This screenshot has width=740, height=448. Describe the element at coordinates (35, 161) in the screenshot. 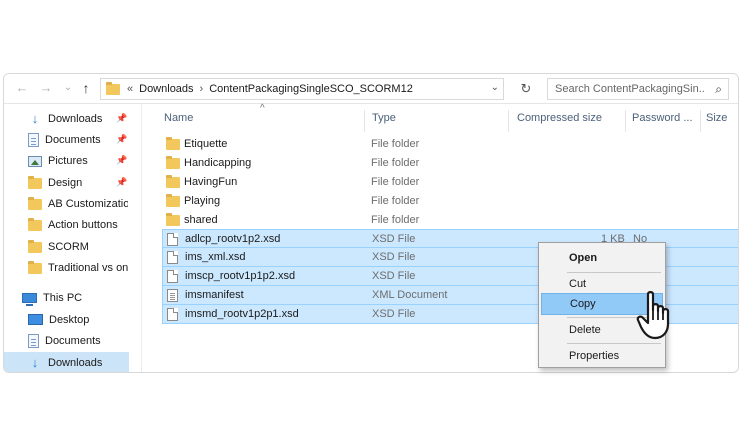

I see `picture-icon` at that location.